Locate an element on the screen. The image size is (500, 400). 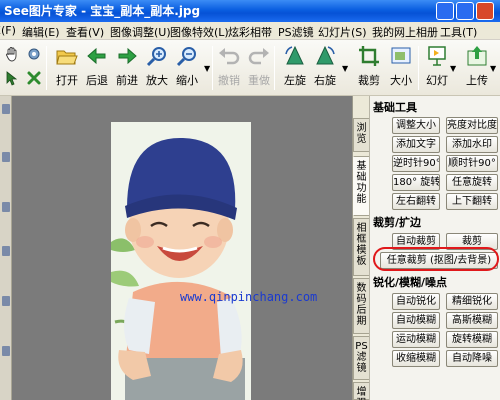
menu-color-frames: 炫彩相带 is located at coordinates (250, 32).